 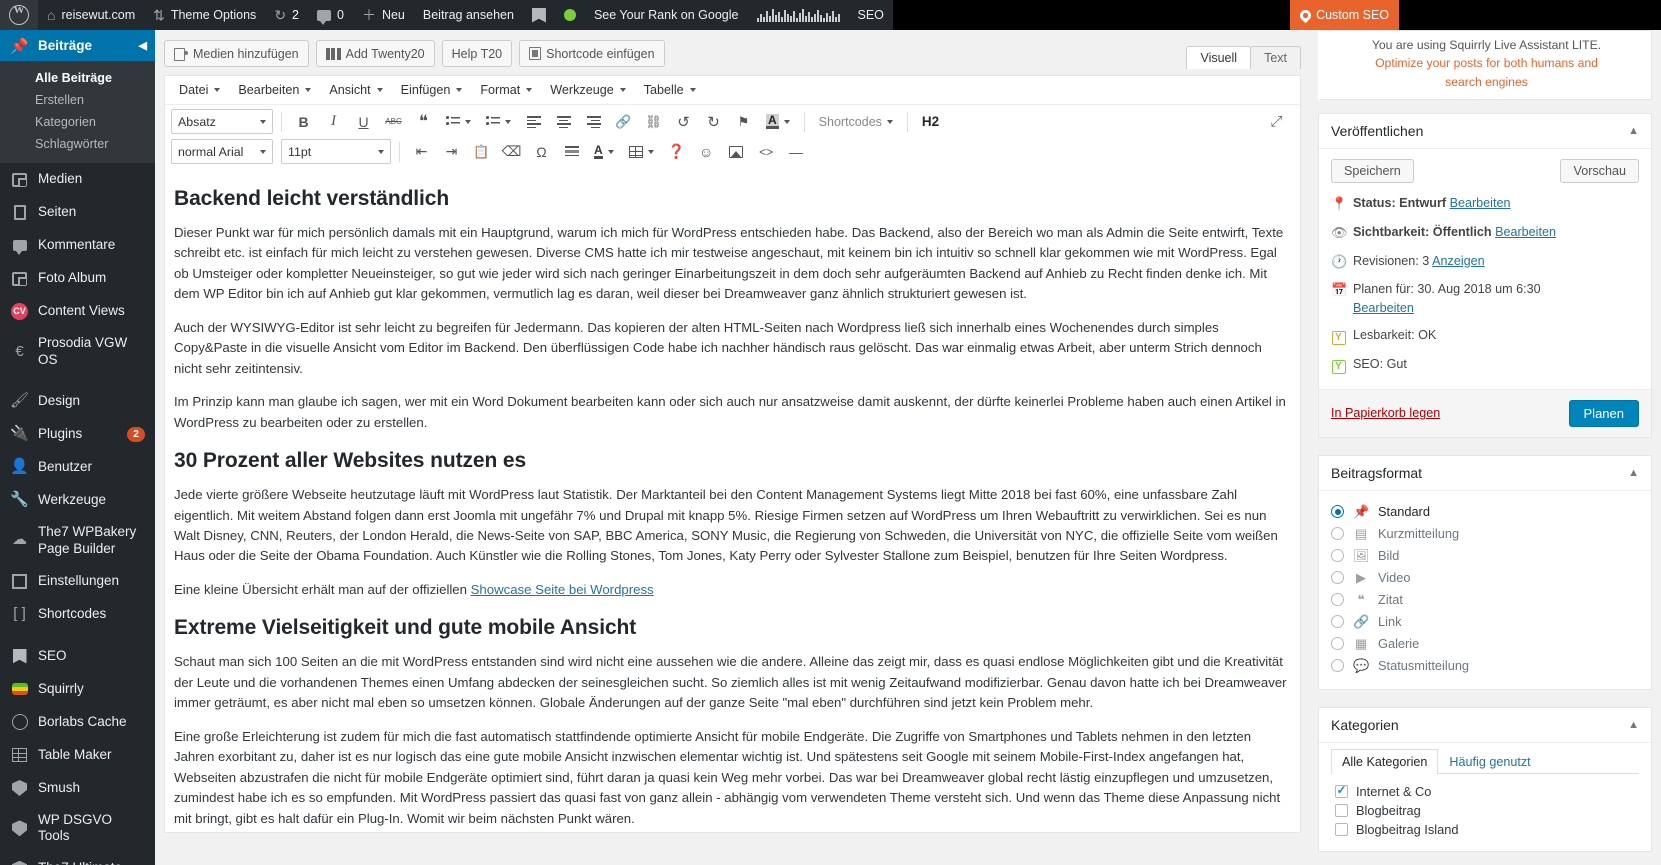 I want to click on align-right-button, so click(x=593, y=121).